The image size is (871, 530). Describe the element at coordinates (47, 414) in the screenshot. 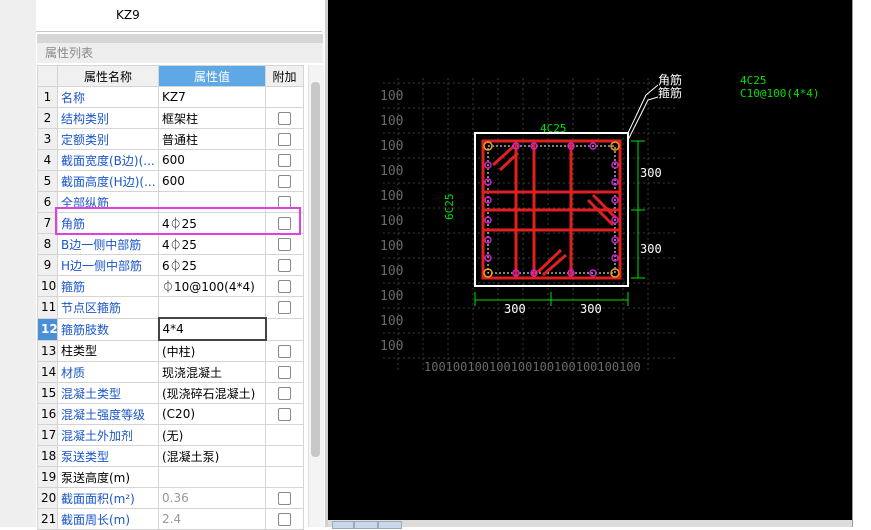

I see `row-number: 16` at that location.